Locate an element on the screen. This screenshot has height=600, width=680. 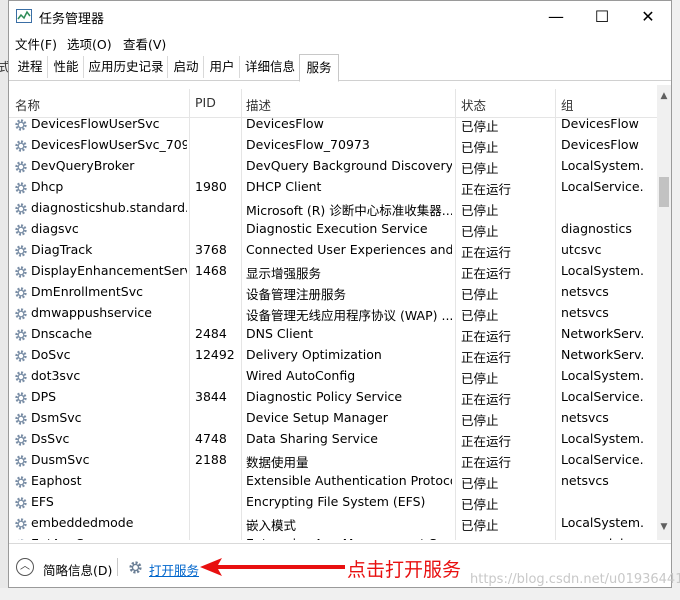
title-bar: 任务管理器 — ☐ ✕ is located at coordinates (340, 16).